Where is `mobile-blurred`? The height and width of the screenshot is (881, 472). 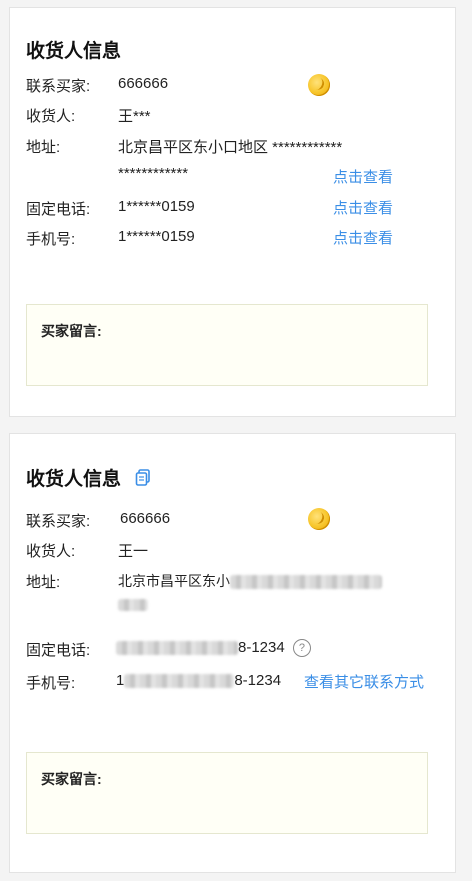 mobile-blurred is located at coordinates (179, 681).